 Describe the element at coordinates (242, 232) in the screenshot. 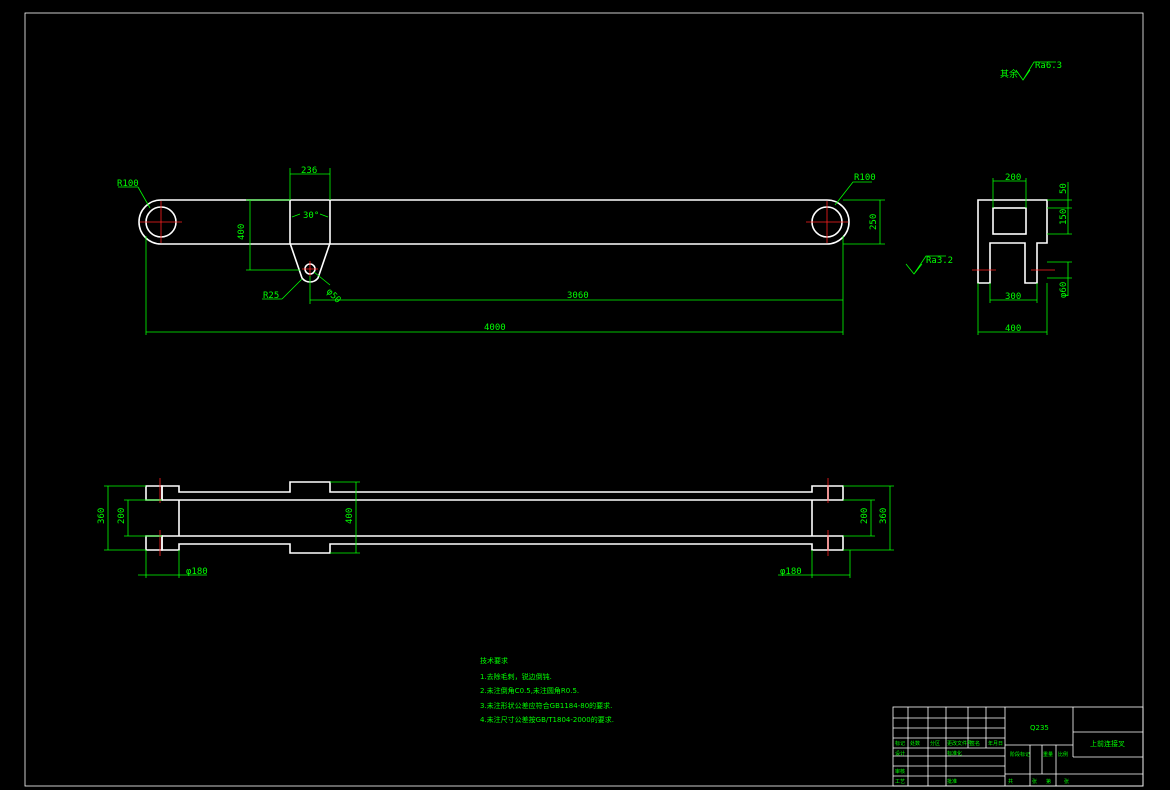

I see `dim-400-top-text: 400` at that location.